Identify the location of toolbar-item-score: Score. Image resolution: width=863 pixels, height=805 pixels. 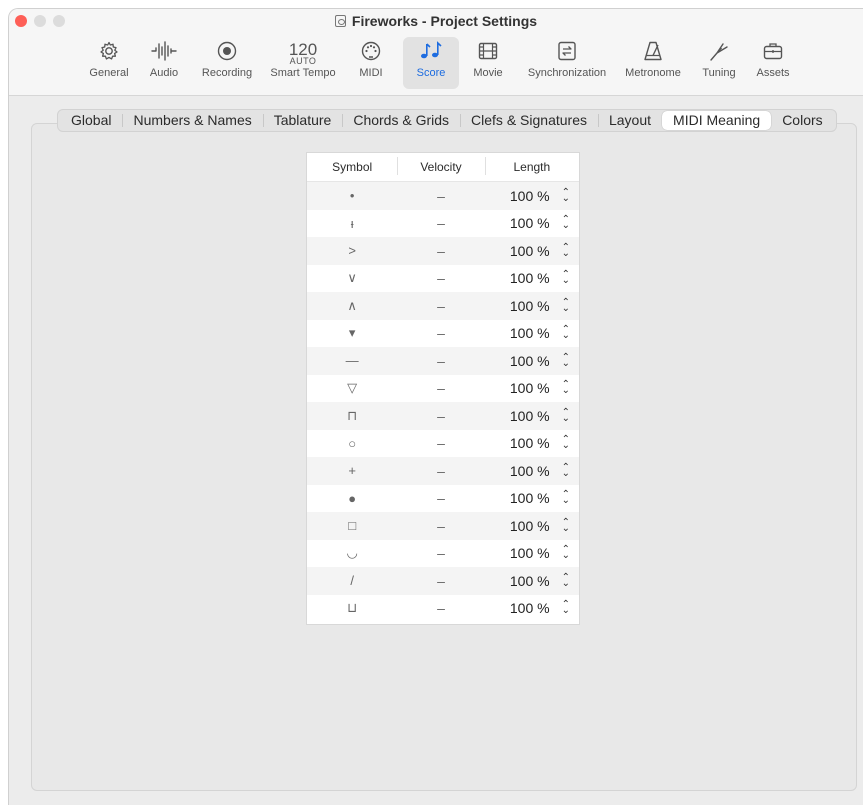
(431, 63).